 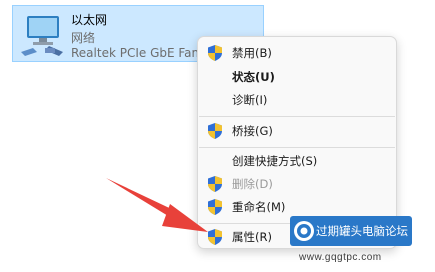 What do you see at coordinates (253, 77) in the screenshot?
I see `menu-item-label: 状态(U)` at bounding box center [253, 77].